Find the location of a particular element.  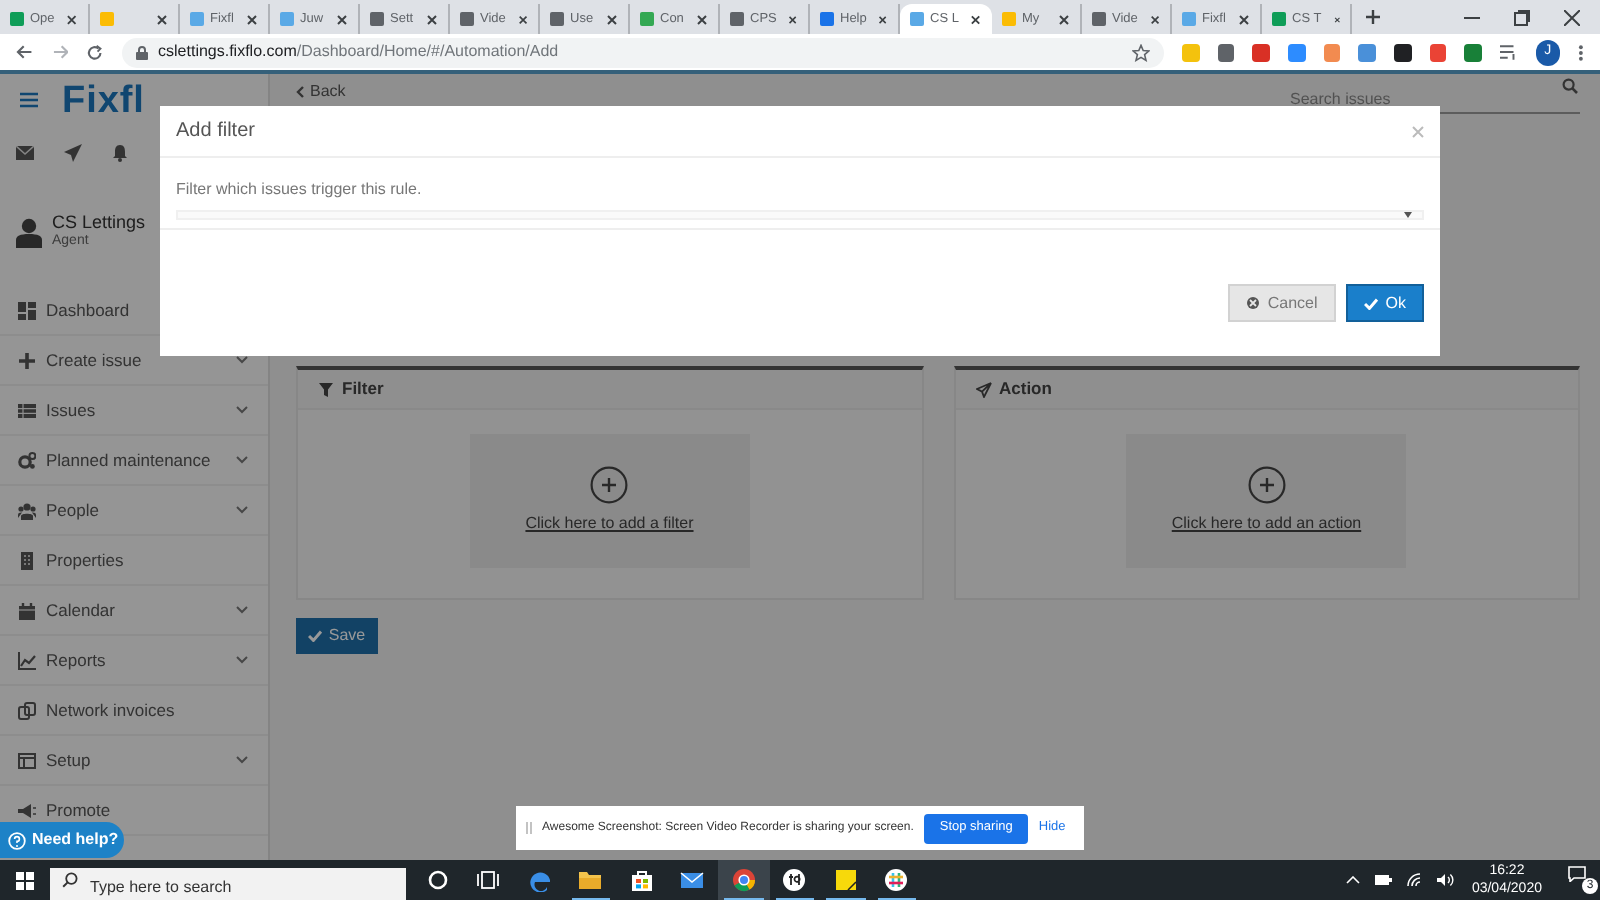

wifi-icon is located at coordinates (1413, 880).